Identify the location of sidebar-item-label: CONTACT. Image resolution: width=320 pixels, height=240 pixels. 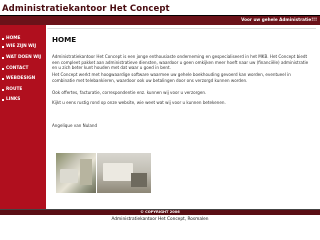
(17, 68).